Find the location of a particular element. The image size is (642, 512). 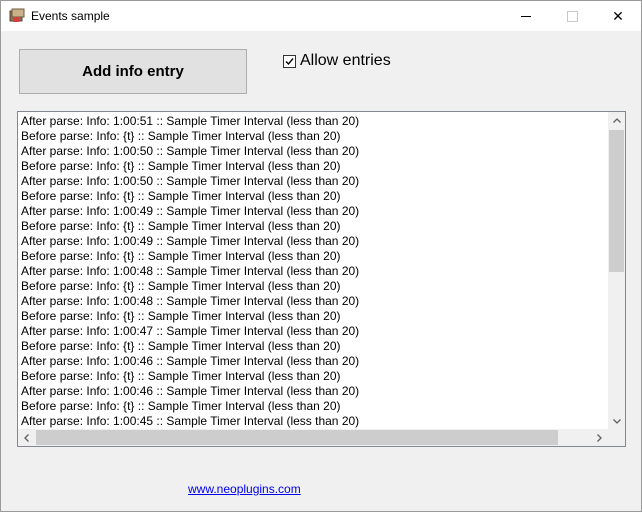

arrow-right-icon is located at coordinates (599, 437).